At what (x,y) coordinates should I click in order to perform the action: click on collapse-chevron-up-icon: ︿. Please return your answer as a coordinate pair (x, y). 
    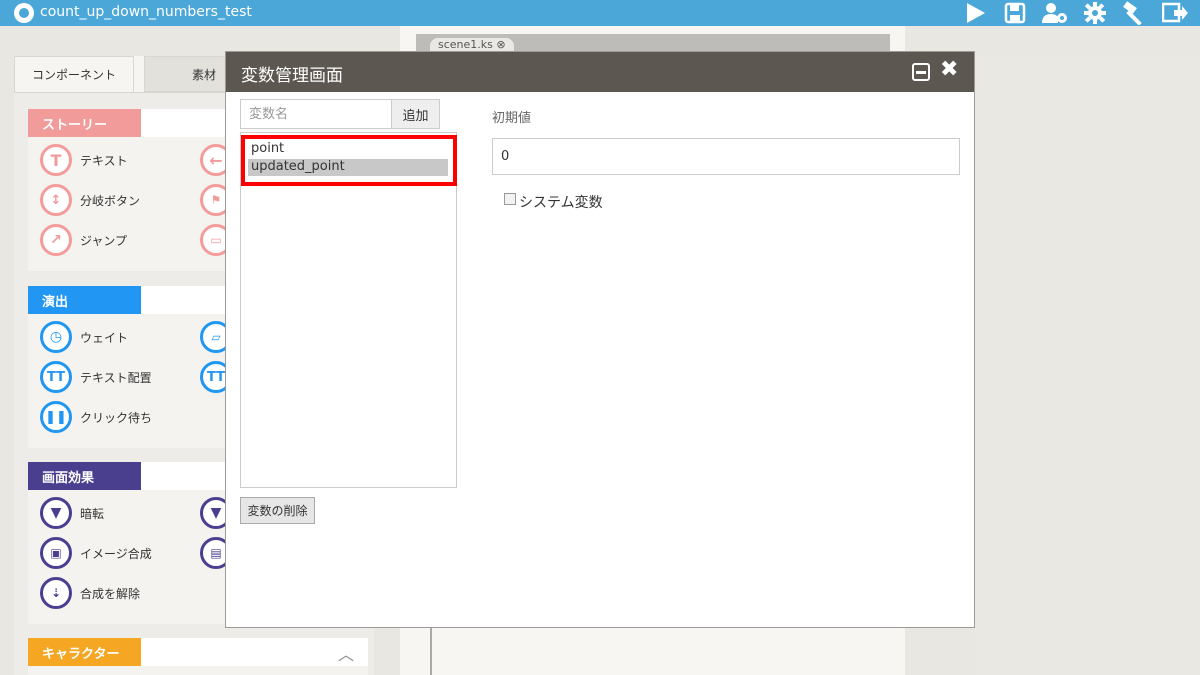
    Looking at the image, I should click on (346, 653).